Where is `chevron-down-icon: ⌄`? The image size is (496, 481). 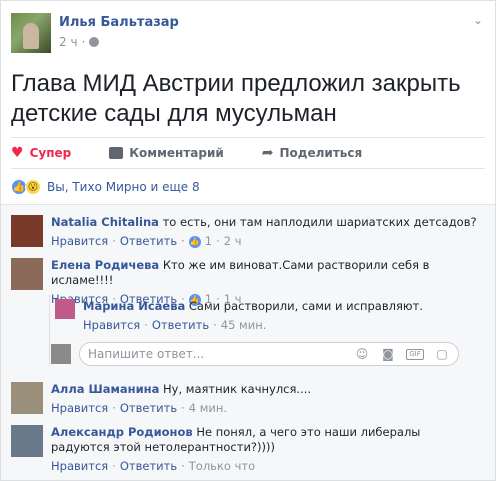
chevron-down-icon: ⌄ is located at coordinates (478, 20).